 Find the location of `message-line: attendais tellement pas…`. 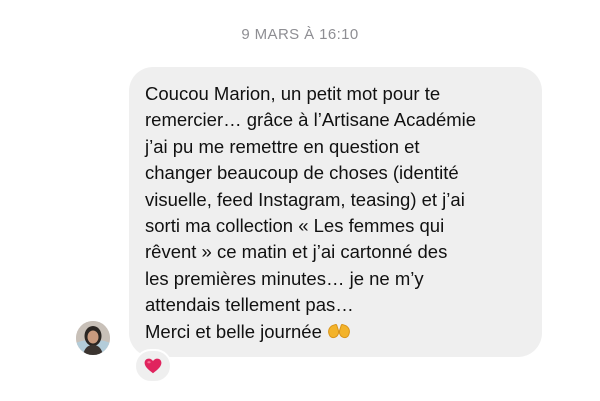

message-line: attendais tellement pas… is located at coordinates (249, 305).